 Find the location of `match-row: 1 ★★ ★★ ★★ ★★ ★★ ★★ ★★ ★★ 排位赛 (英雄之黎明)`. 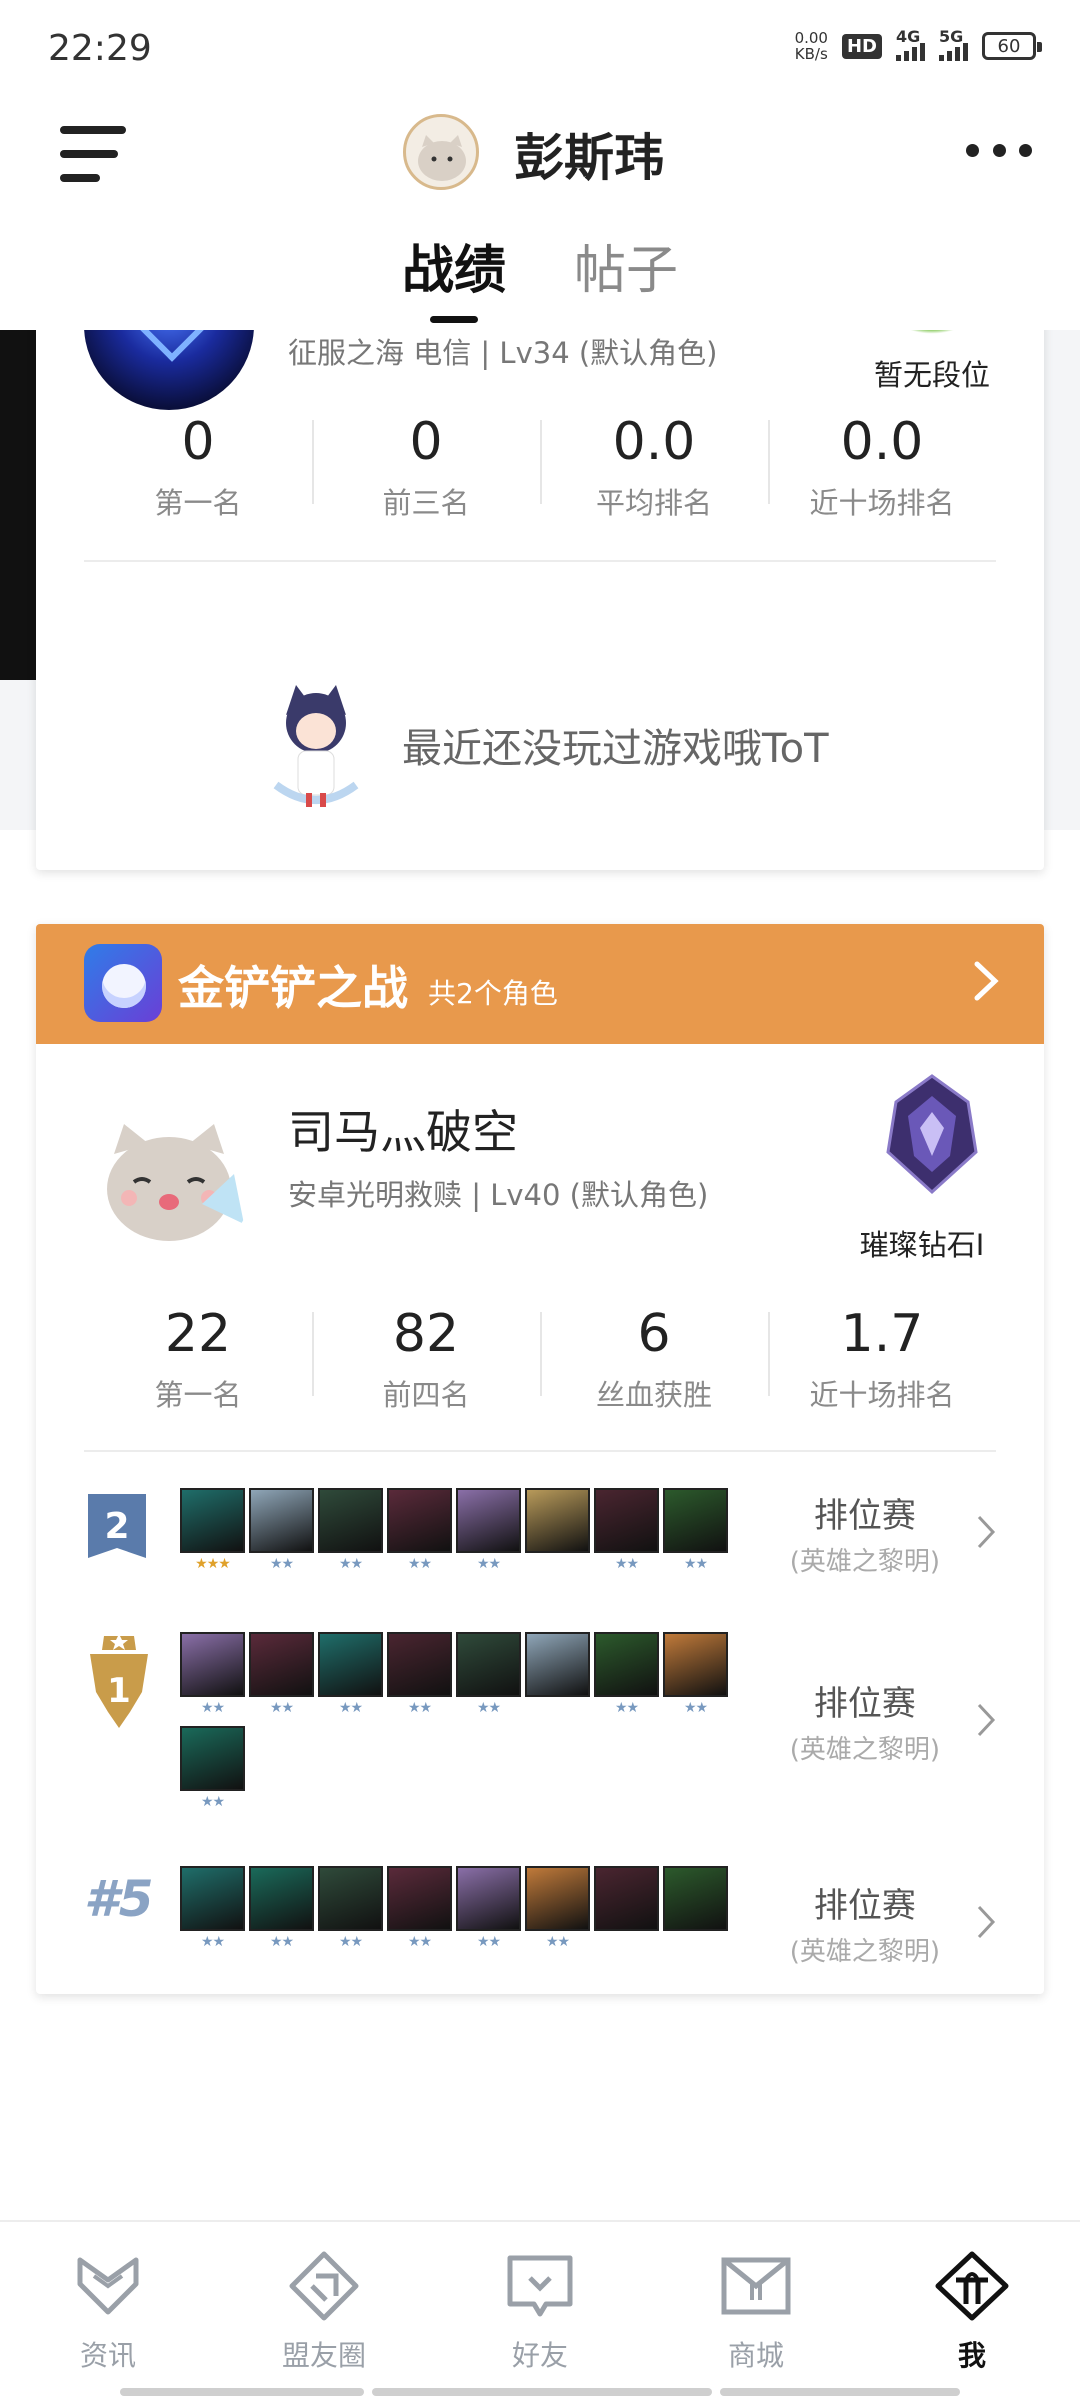

match-row: 1 ★★ ★★ ★★ ★★ ★★ ★★ ★★ ★★ 排位赛 (英雄之黎明) is located at coordinates (540, 1721).